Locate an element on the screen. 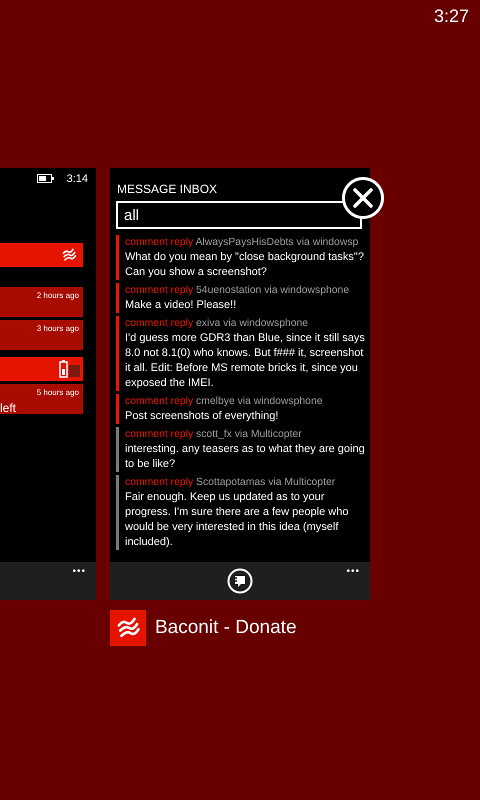 The image size is (480, 800). message-item: comment reply 54uenostation via windowsphone Make a video! Please!! is located at coordinates (241, 298).